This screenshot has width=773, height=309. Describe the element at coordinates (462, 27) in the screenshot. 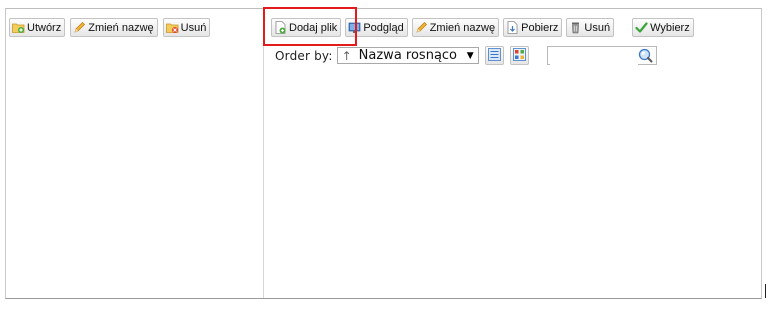

I see `rename-file-label: Zmień nazwę` at that location.